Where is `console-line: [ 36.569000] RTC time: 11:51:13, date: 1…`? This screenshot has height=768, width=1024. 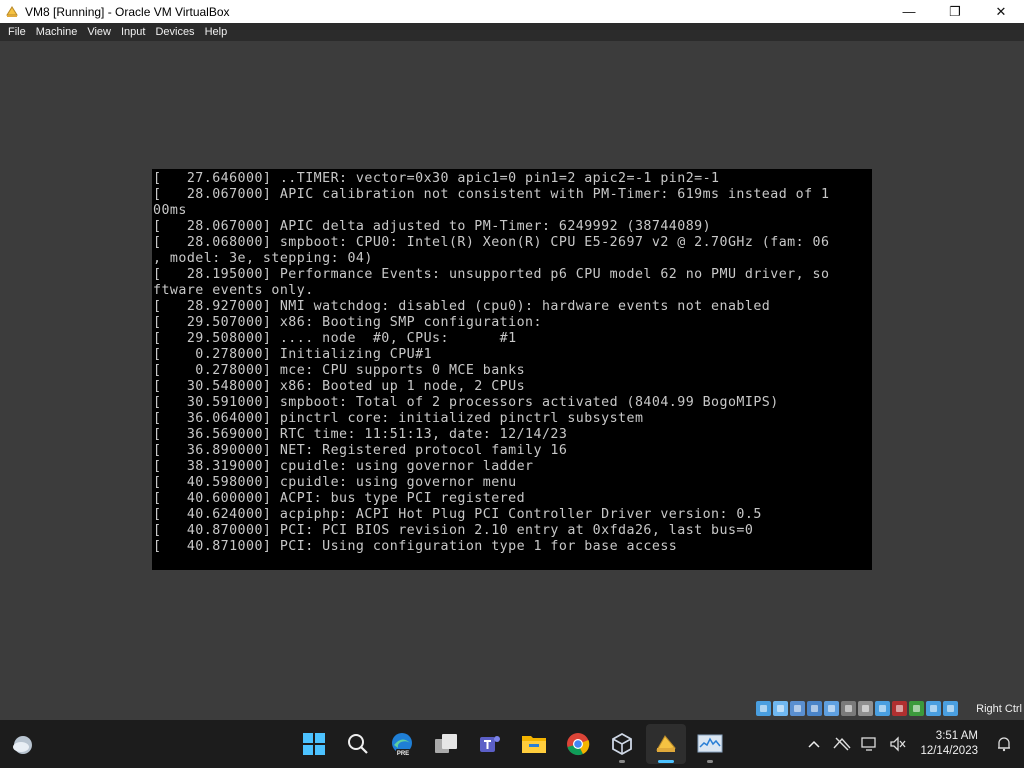
console-line: [ 36.569000] RTC time: 11:51:13, date: 1… is located at coordinates (360, 434).